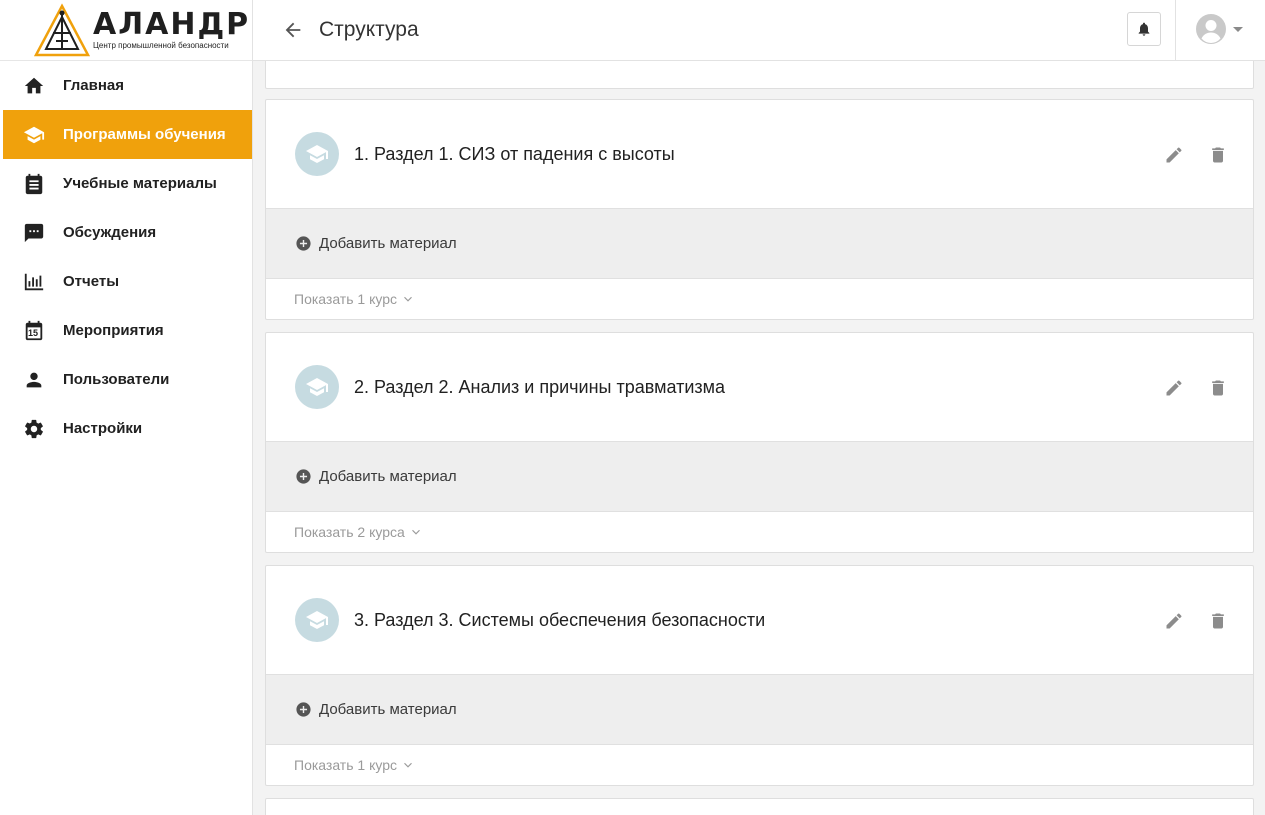 The height and width of the screenshot is (815, 1265). What do you see at coordinates (293, 30) in the screenshot?
I see `back-arrow-icon` at bounding box center [293, 30].